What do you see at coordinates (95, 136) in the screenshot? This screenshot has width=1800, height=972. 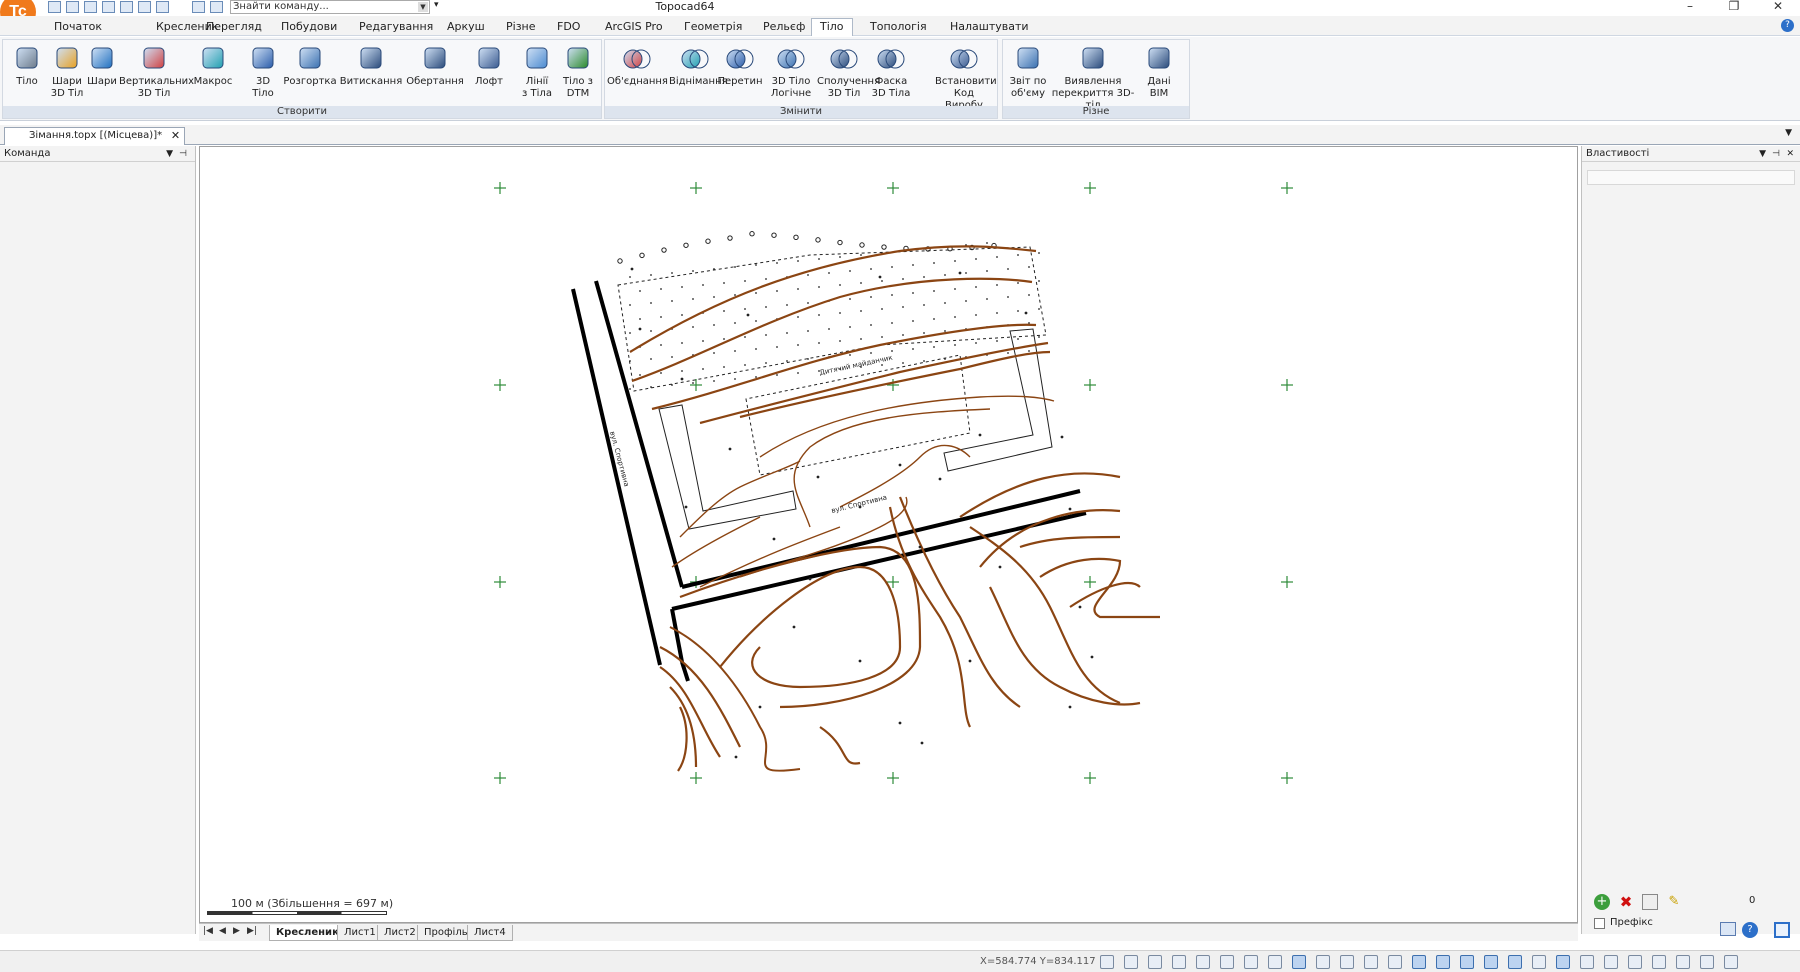 I see `document-tab: Зімання.topx [(Місцева)]* ✕` at bounding box center [95, 136].